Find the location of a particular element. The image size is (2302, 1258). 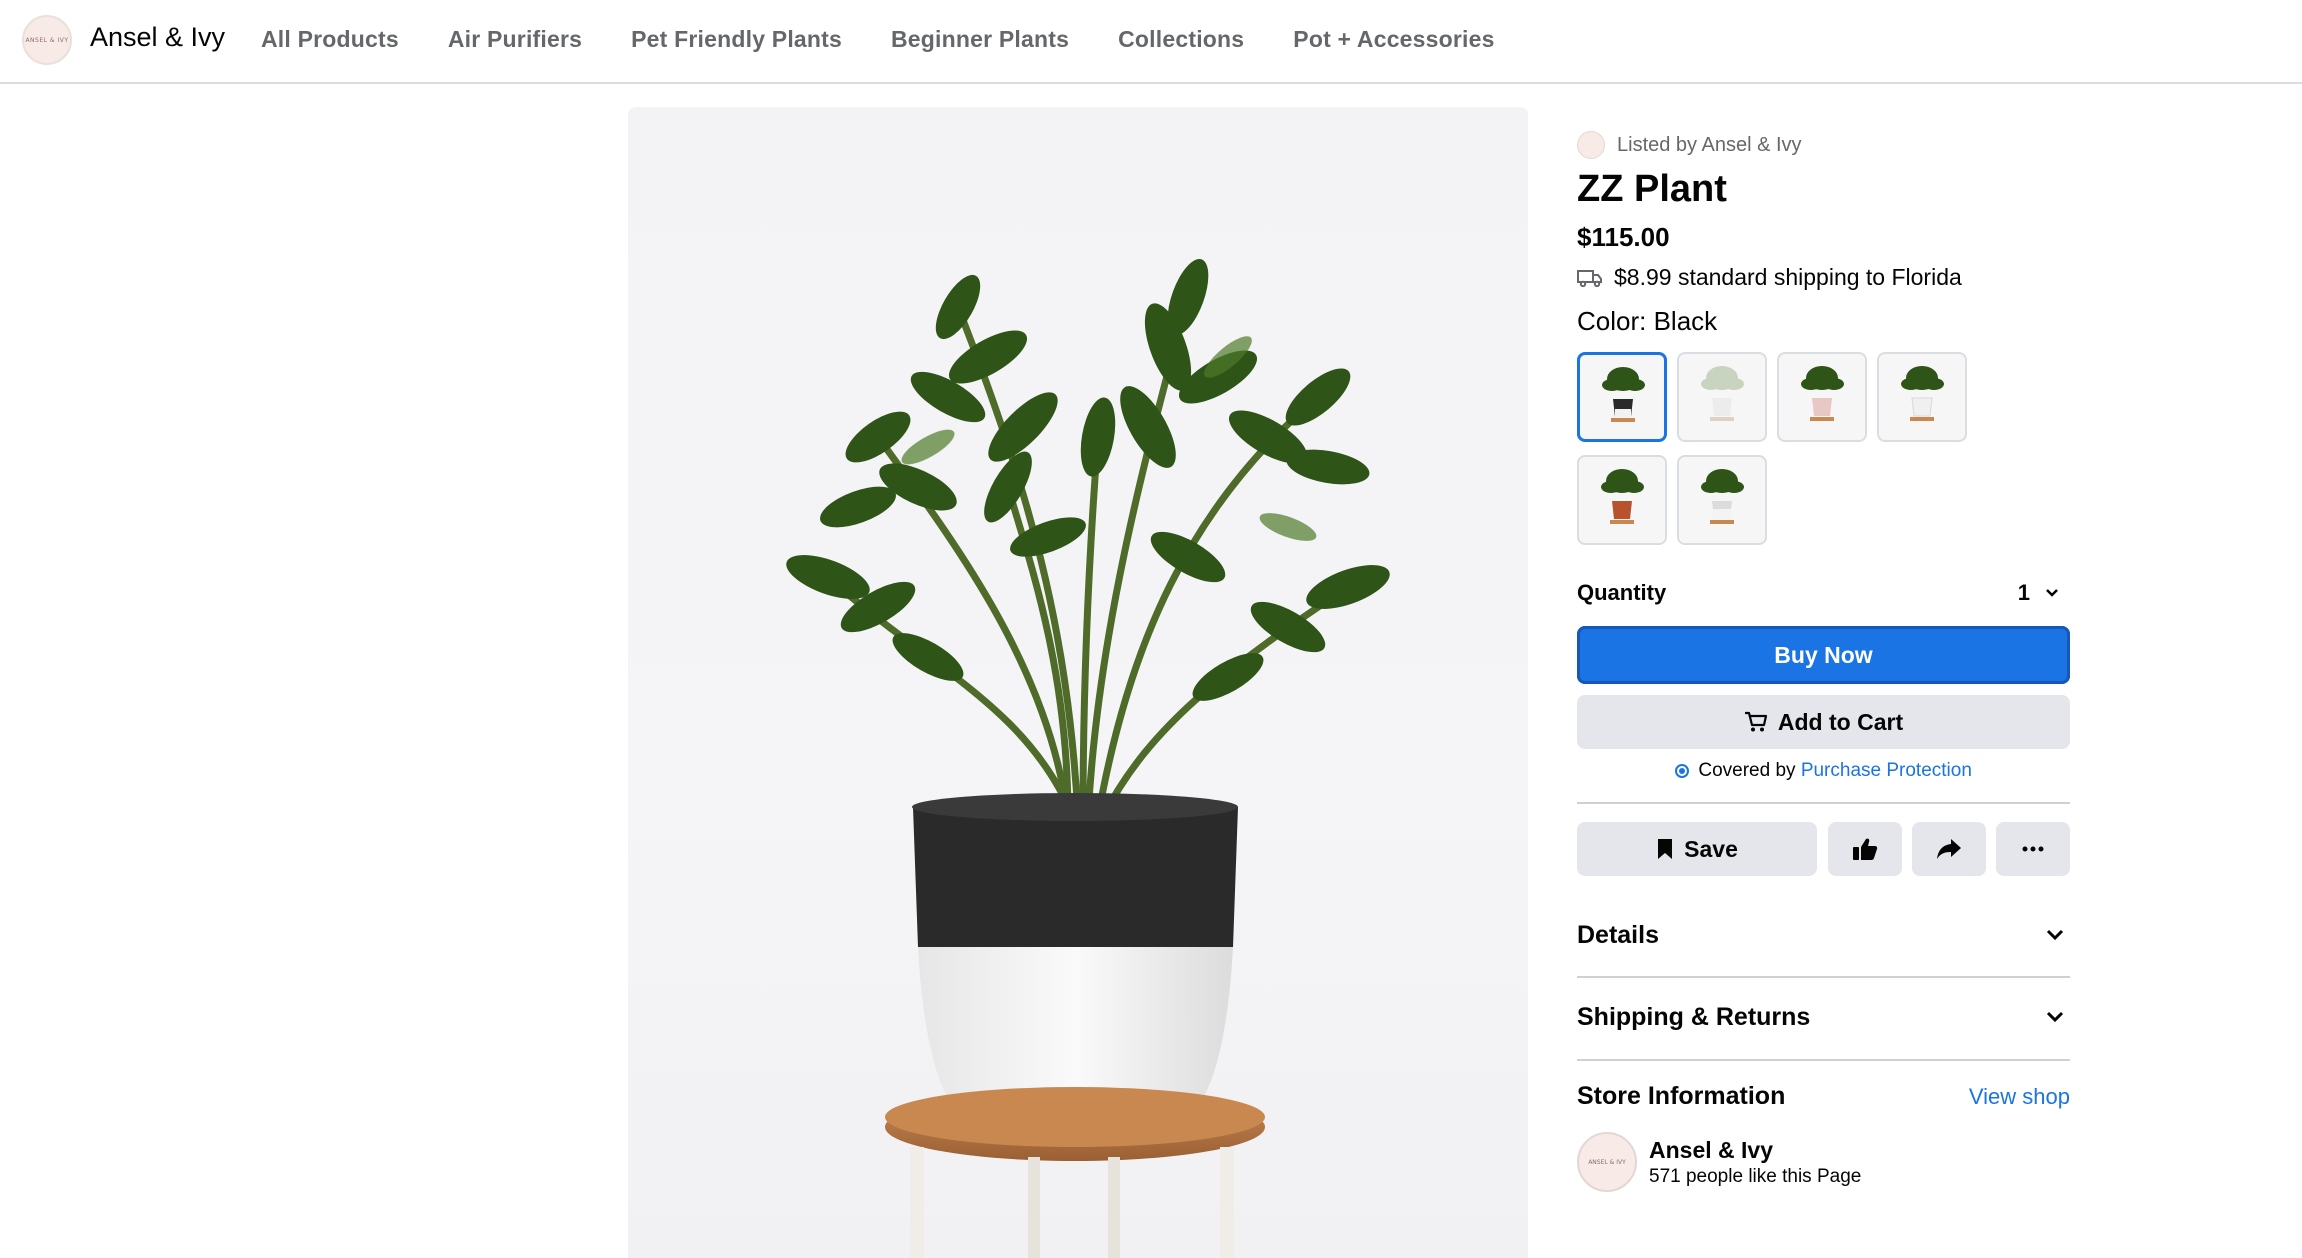

nav-air-purifiers: Air Purifiers is located at coordinates (515, 39).